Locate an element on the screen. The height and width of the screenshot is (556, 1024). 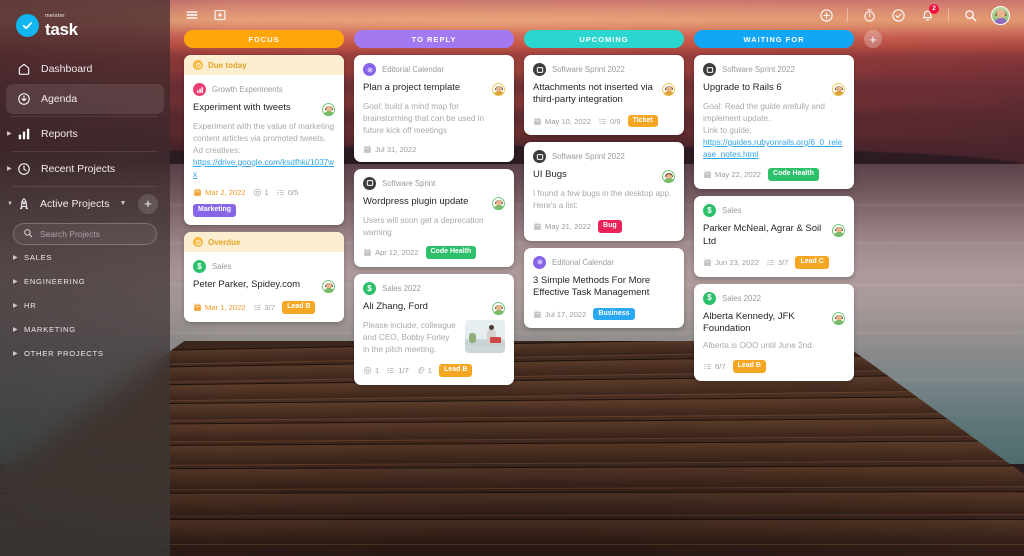
sidebar-item-label: Agenda is located at coordinates (59, 98).